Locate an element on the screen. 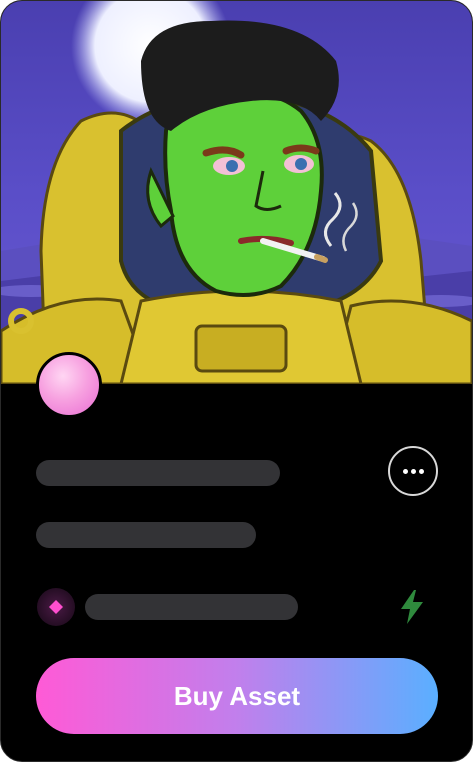 This screenshot has height=762, width=473. more-horizontal-icon is located at coordinates (405, 471).